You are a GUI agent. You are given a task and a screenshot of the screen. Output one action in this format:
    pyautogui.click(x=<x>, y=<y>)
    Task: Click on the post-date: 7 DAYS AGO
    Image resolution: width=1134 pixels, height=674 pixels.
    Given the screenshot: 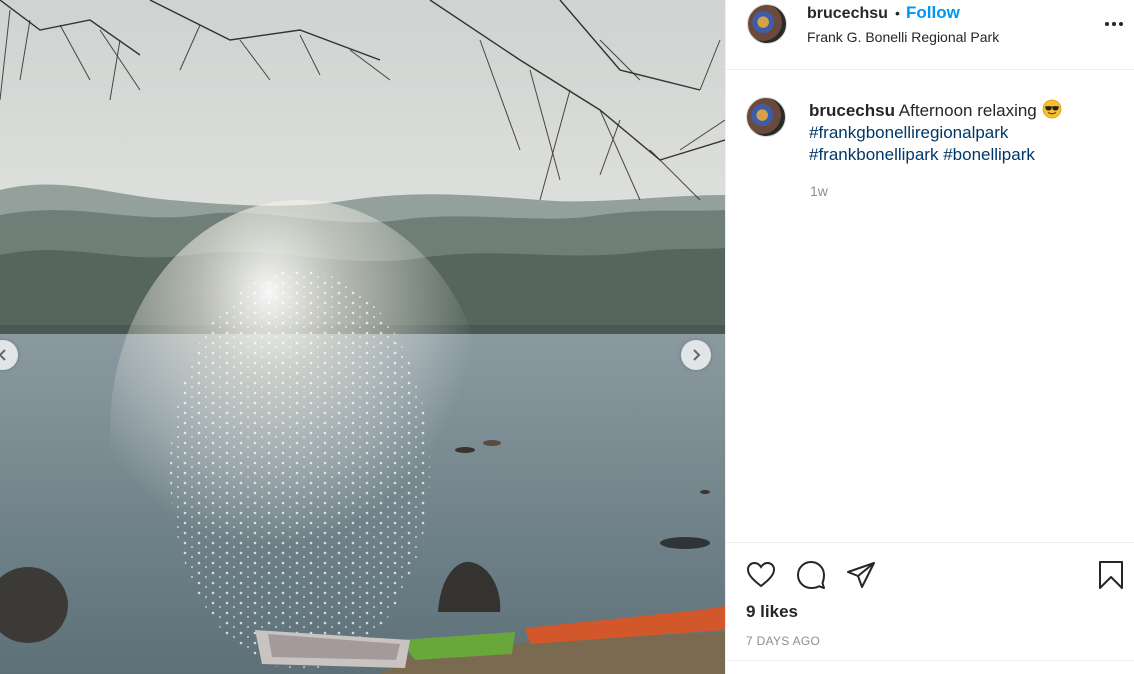 What is the action you would take?
    pyautogui.click(x=783, y=641)
    